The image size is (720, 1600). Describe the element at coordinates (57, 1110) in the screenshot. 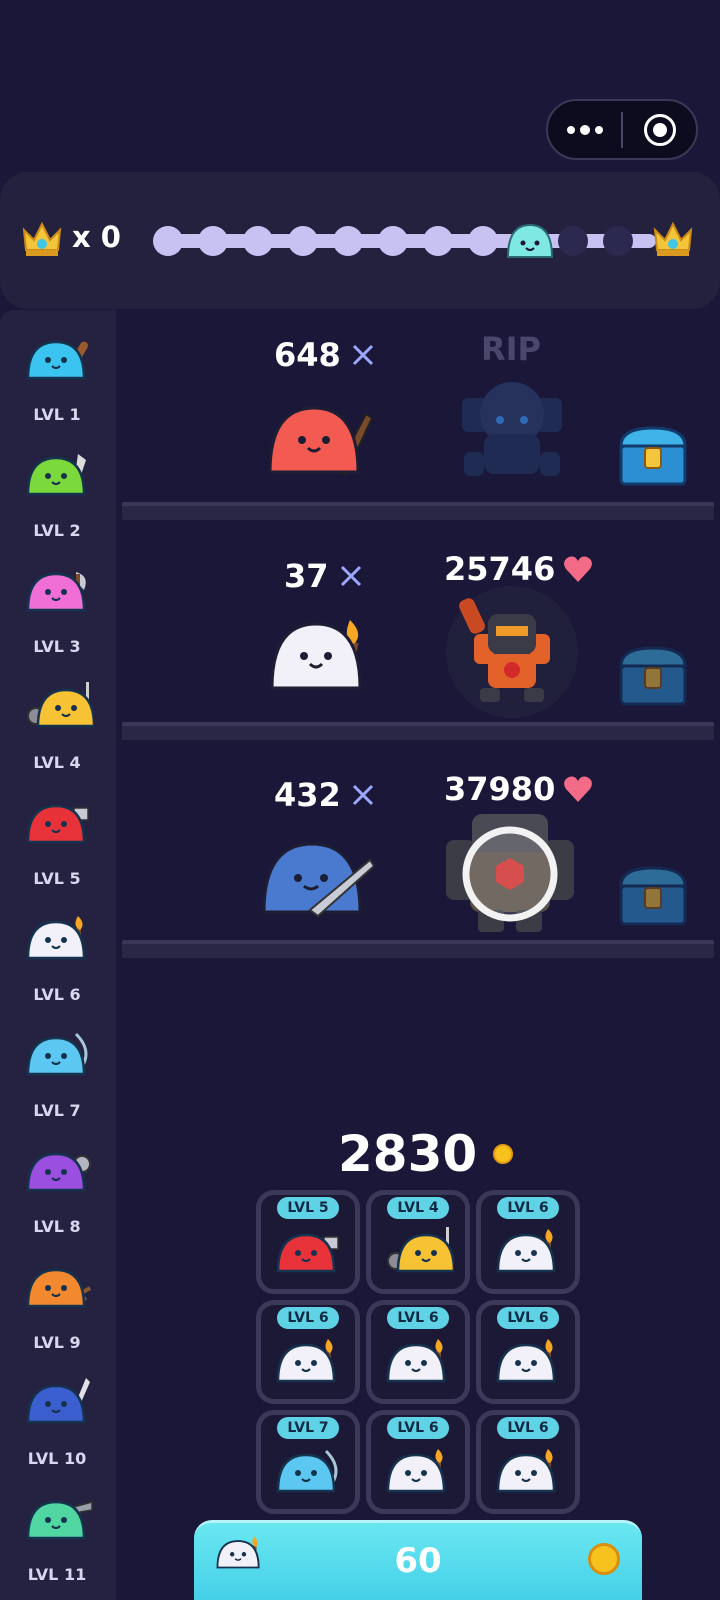

I see `sidebar-item-label: LVL 7` at that location.